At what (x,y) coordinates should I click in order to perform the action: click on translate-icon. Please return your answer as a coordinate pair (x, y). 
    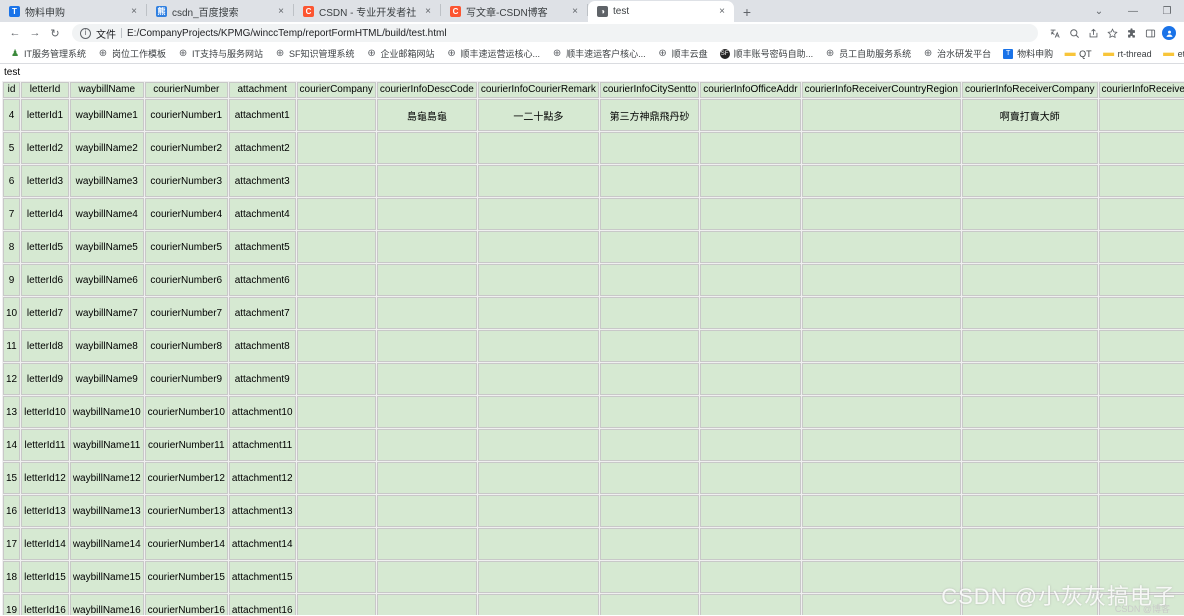
    Looking at the image, I should click on (1055, 33).